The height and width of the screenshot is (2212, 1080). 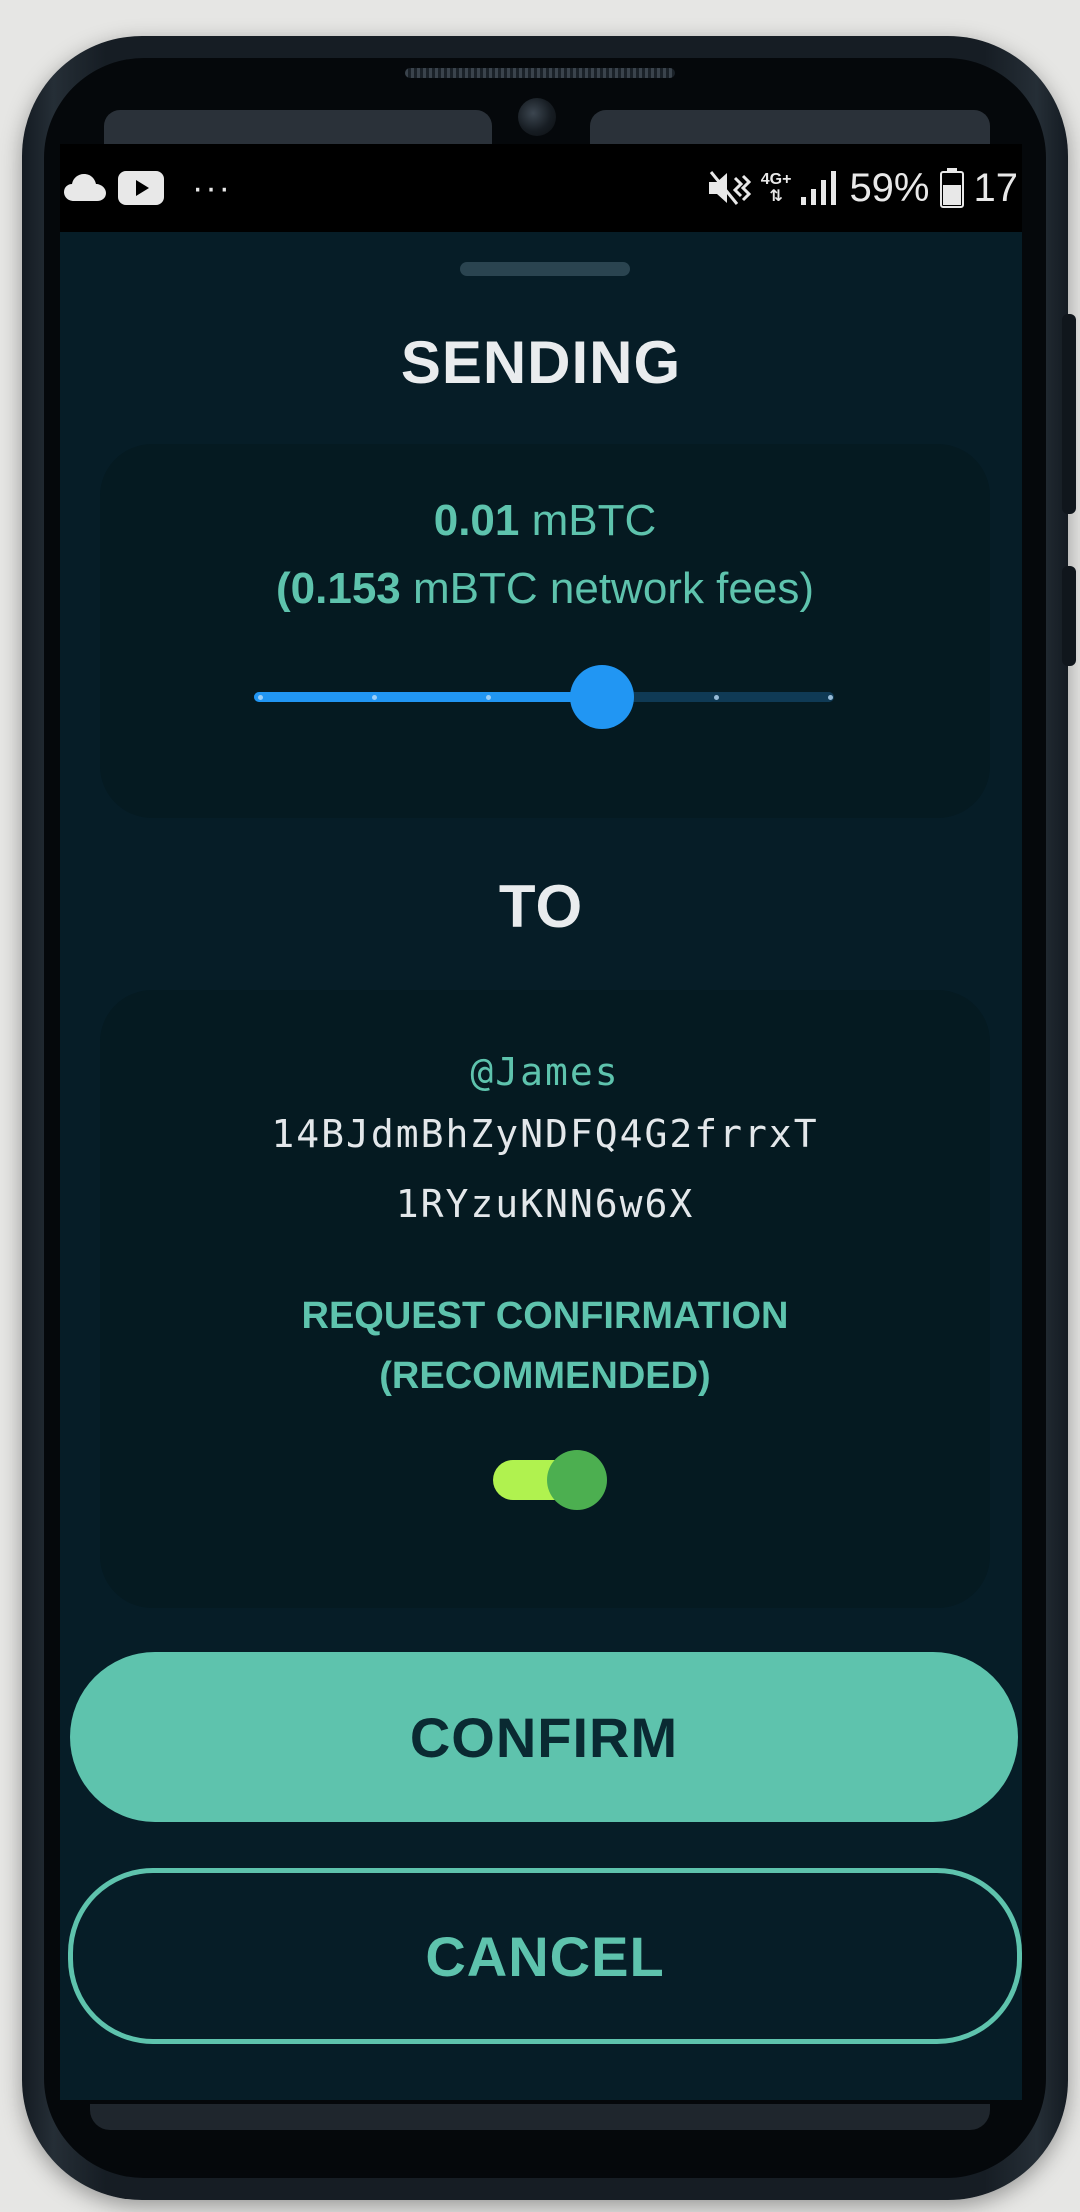 What do you see at coordinates (428, 697) in the screenshot?
I see `fee-slider-fill` at bounding box center [428, 697].